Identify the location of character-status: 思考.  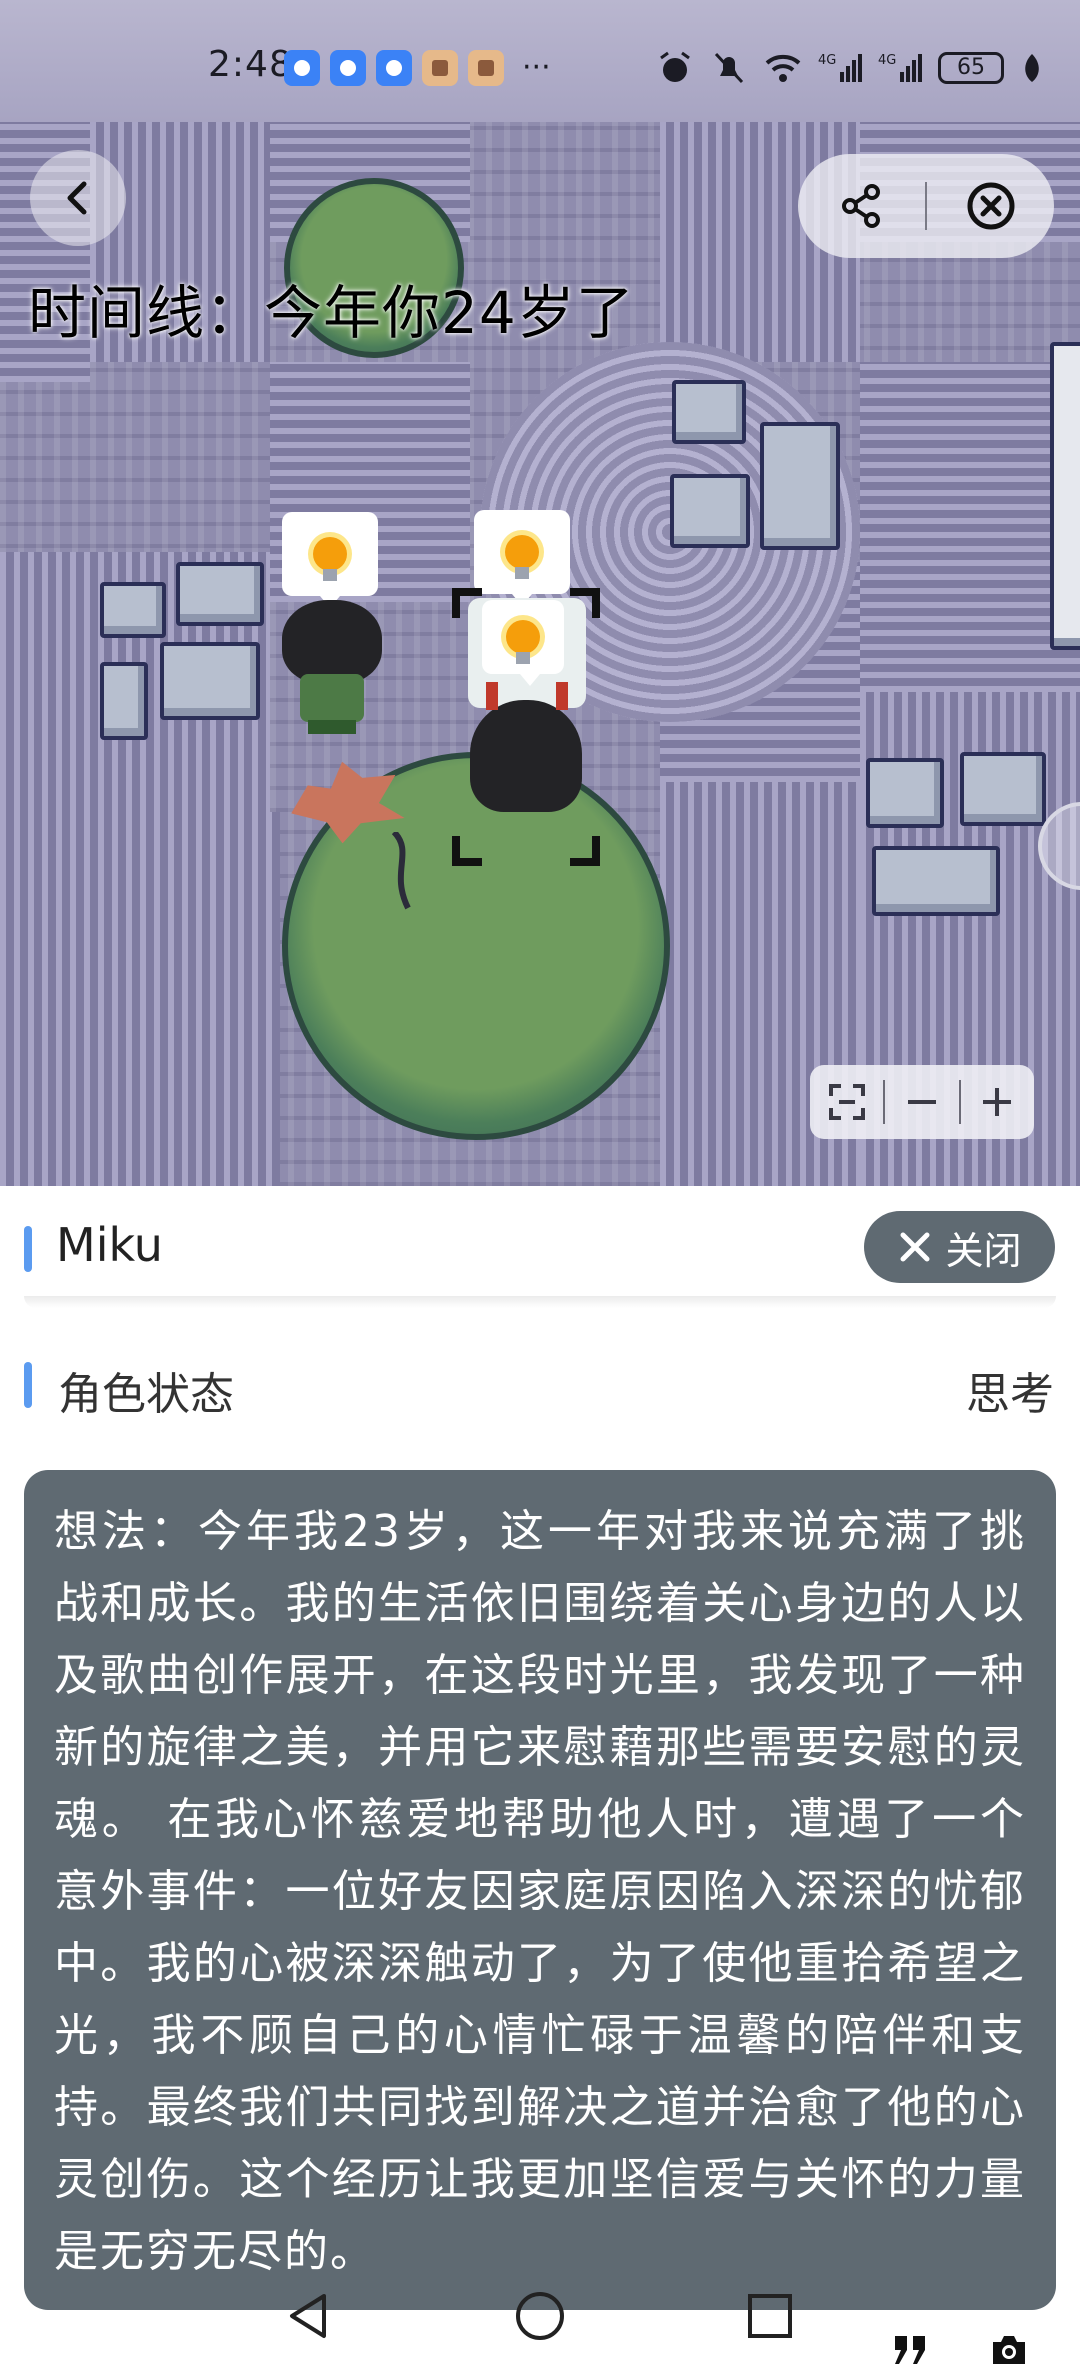
(1010, 1394).